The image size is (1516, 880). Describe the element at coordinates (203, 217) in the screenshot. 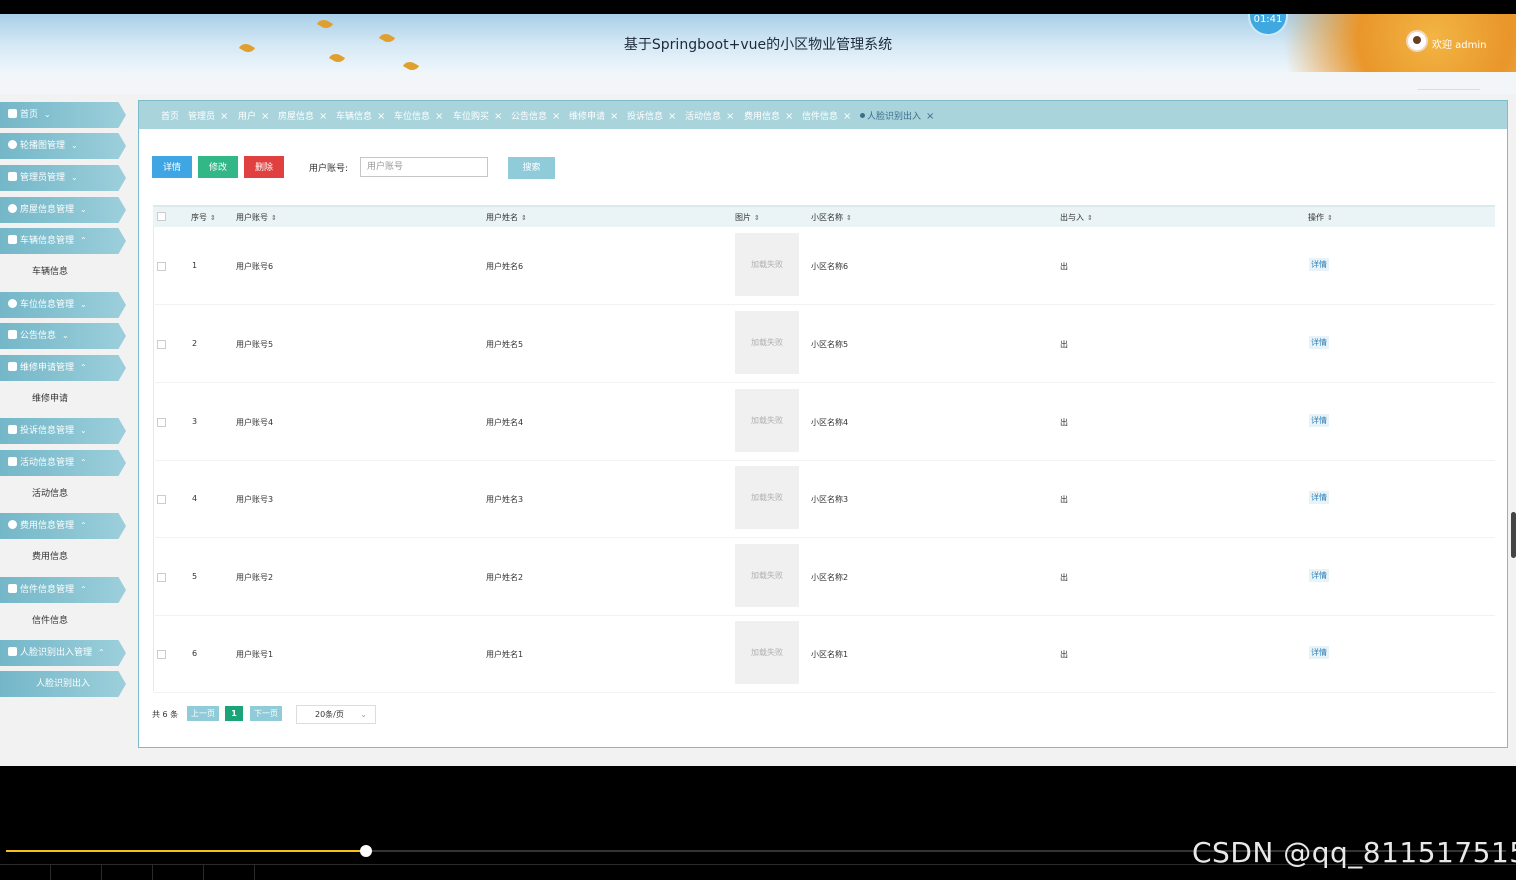

I see `column-header-no: 序号 ⇕` at that location.